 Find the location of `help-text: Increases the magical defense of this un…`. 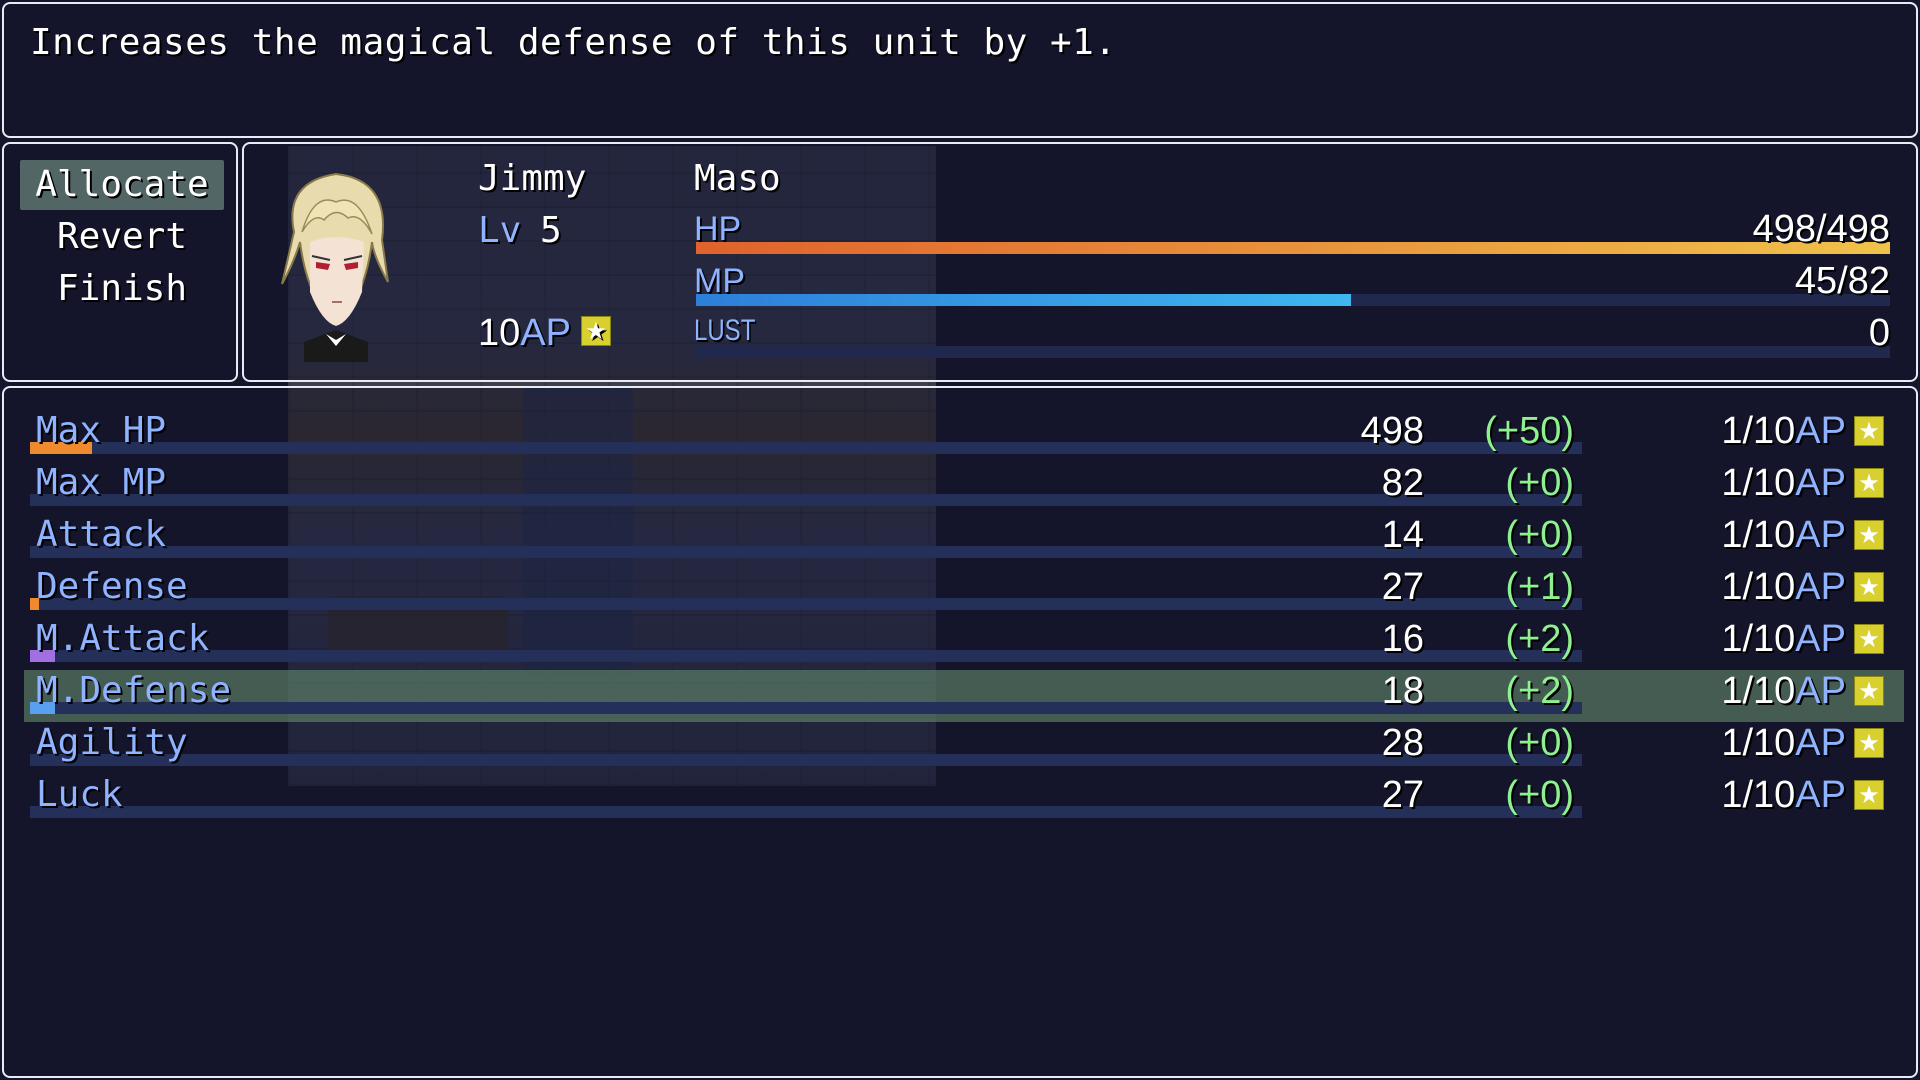

help-text: Increases the magical defense of this un… is located at coordinates (573, 42).